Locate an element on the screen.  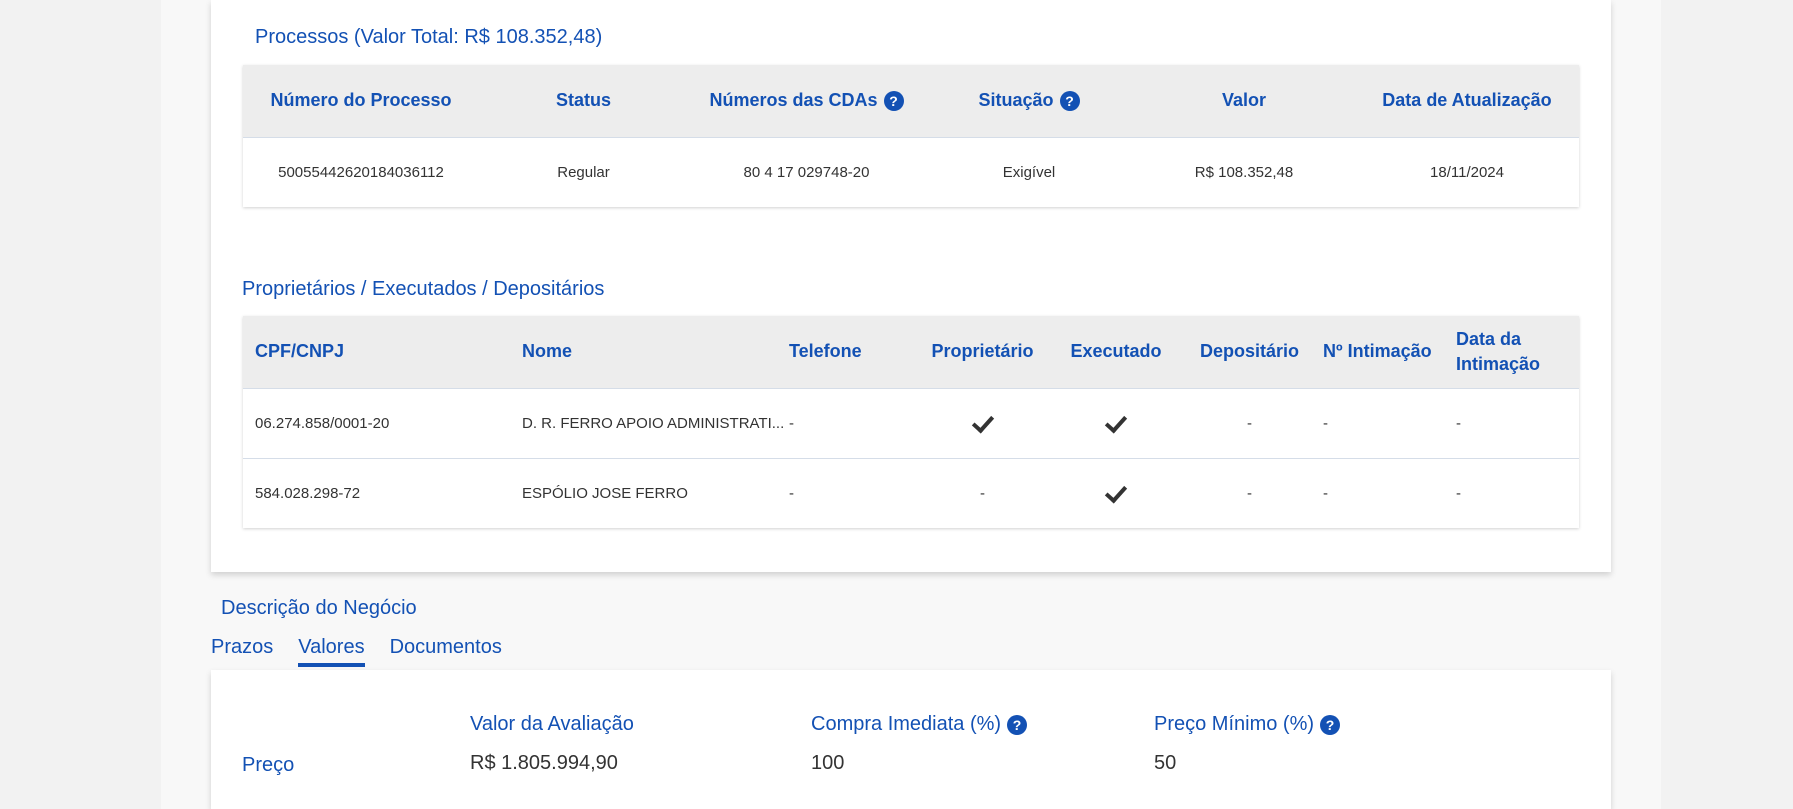
cell-numero-processo: 50055442620184036112 is located at coordinates (361, 172).